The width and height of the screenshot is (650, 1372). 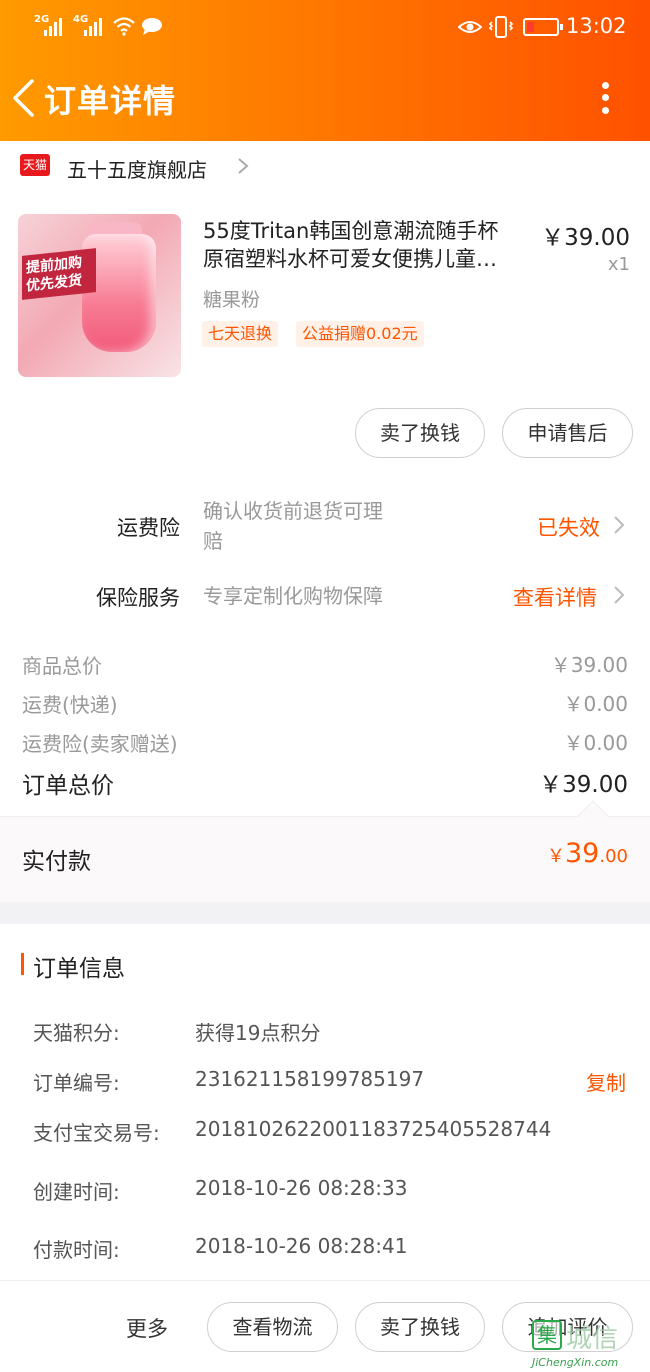 What do you see at coordinates (137, 170) in the screenshot?
I see `shop-name: 五十五度旗舰店` at bounding box center [137, 170].